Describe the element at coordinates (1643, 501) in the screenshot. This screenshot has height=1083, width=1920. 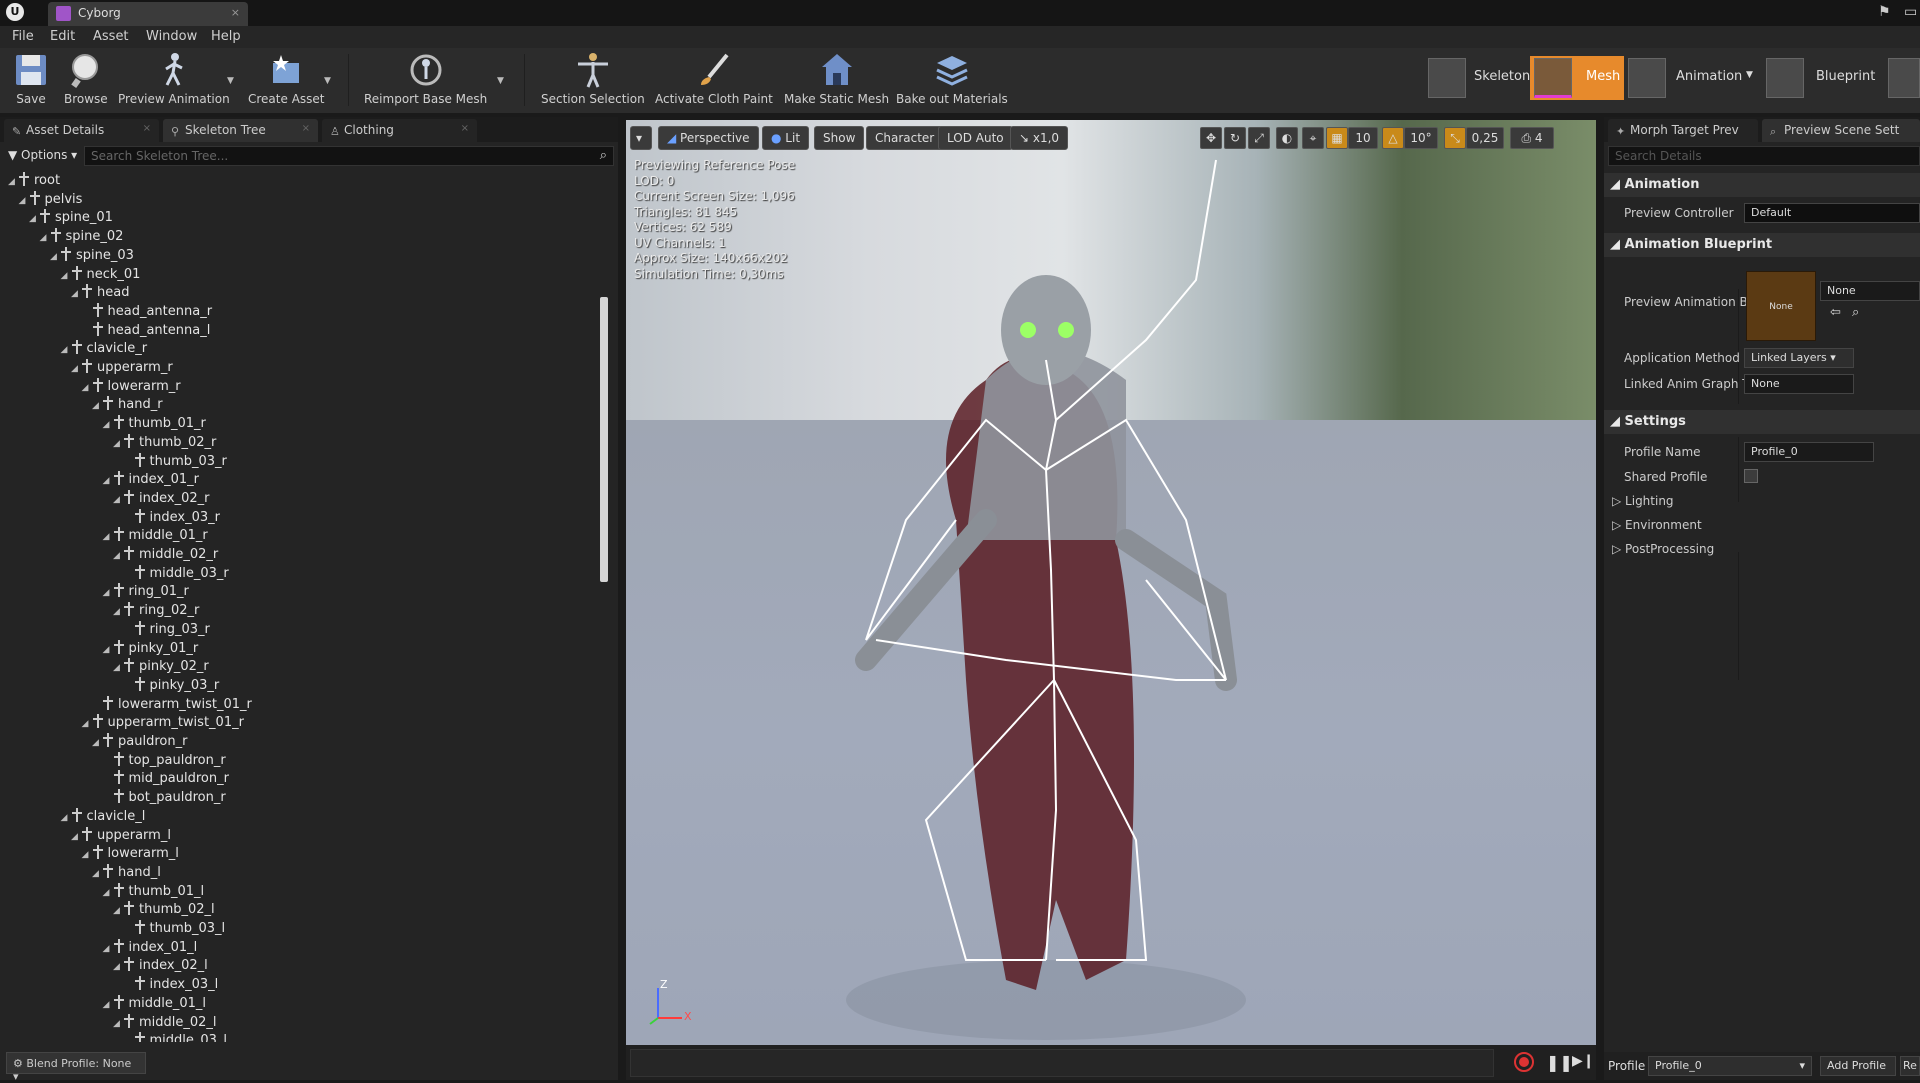
I see `subcategory-lighting: ▷ Lighting` at that location.